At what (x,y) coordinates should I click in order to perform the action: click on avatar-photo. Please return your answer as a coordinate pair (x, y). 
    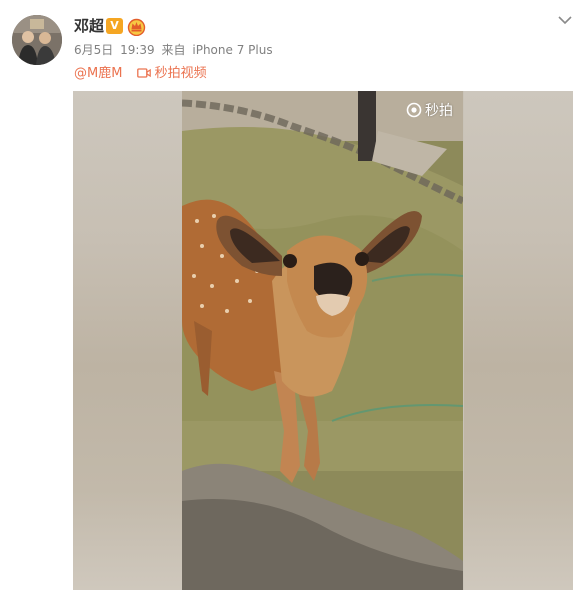
    Looking at the image, I should click on (37, 40).